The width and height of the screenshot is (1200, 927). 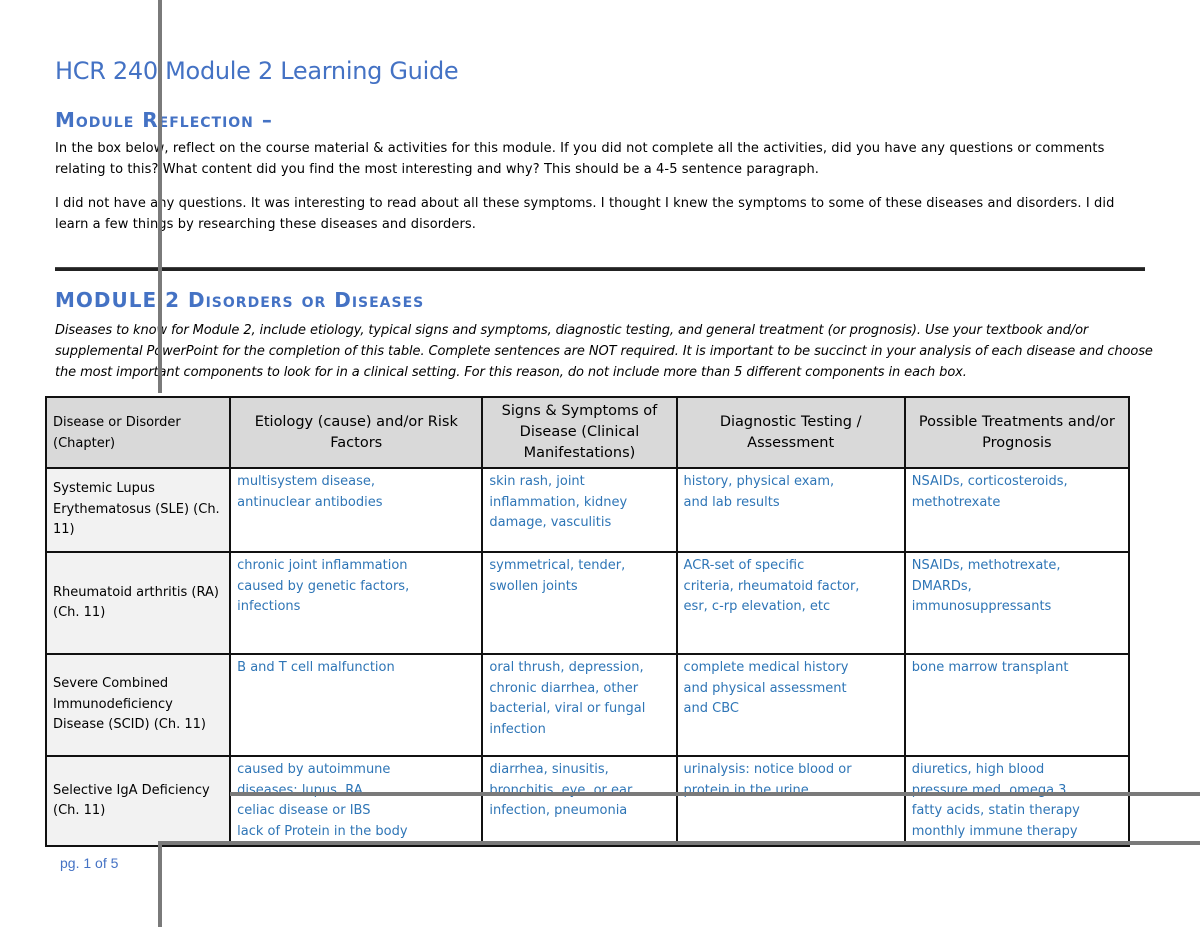 What do you see at coordinates (600, 269) in the screenshot?
I see `section-divider` at bounding box center [600, 269].